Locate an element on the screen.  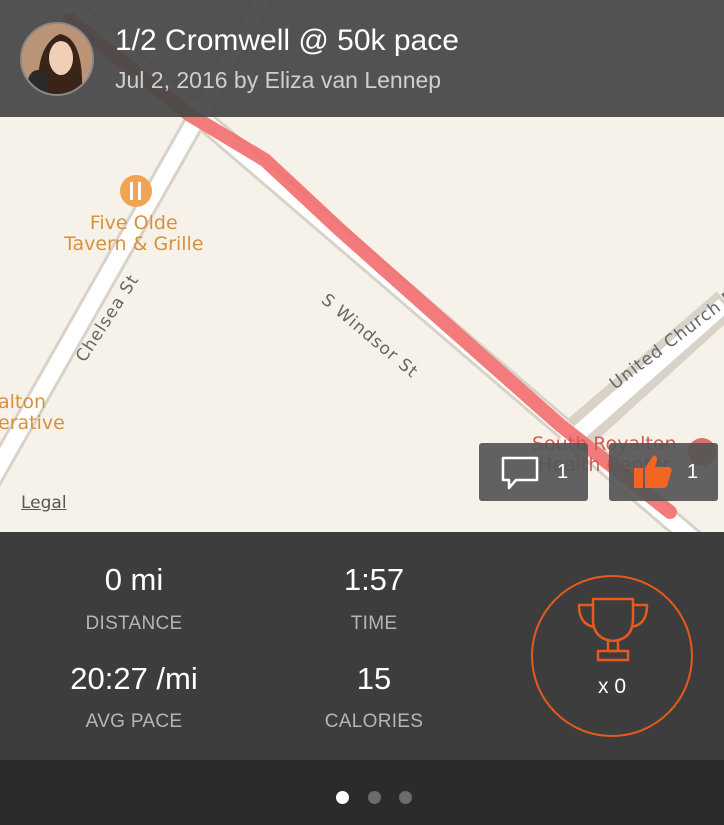
distance-label: DISTANCE is located at coordinates (134, 623).